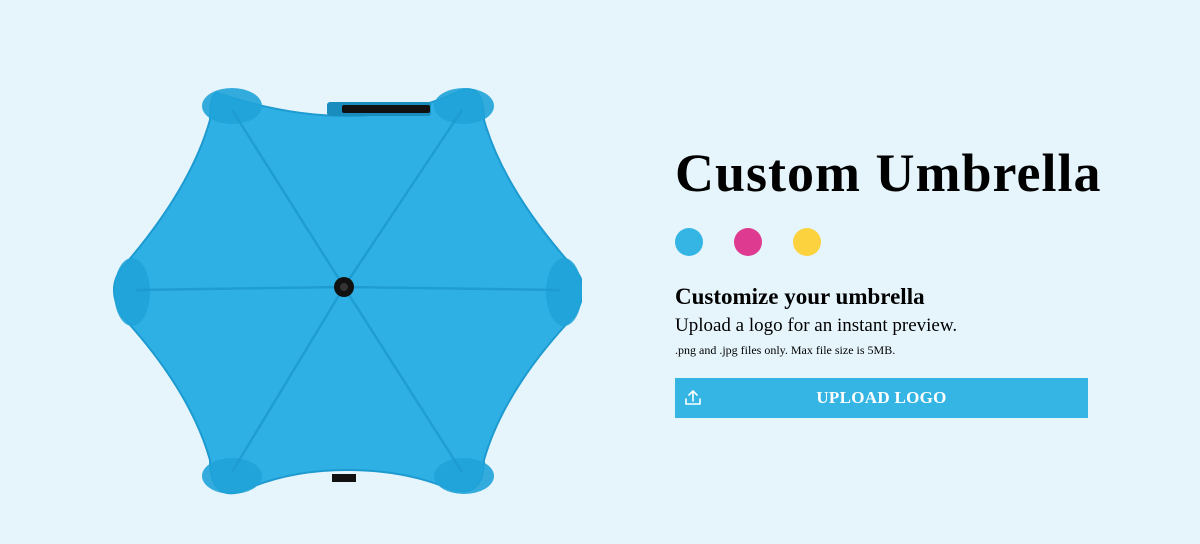 Image resolution: width=1200 pixels, height=544 pixels. Describe the element at coordinates (689, 242) in the screenshot. I see `color-swatch-blue` at that location.